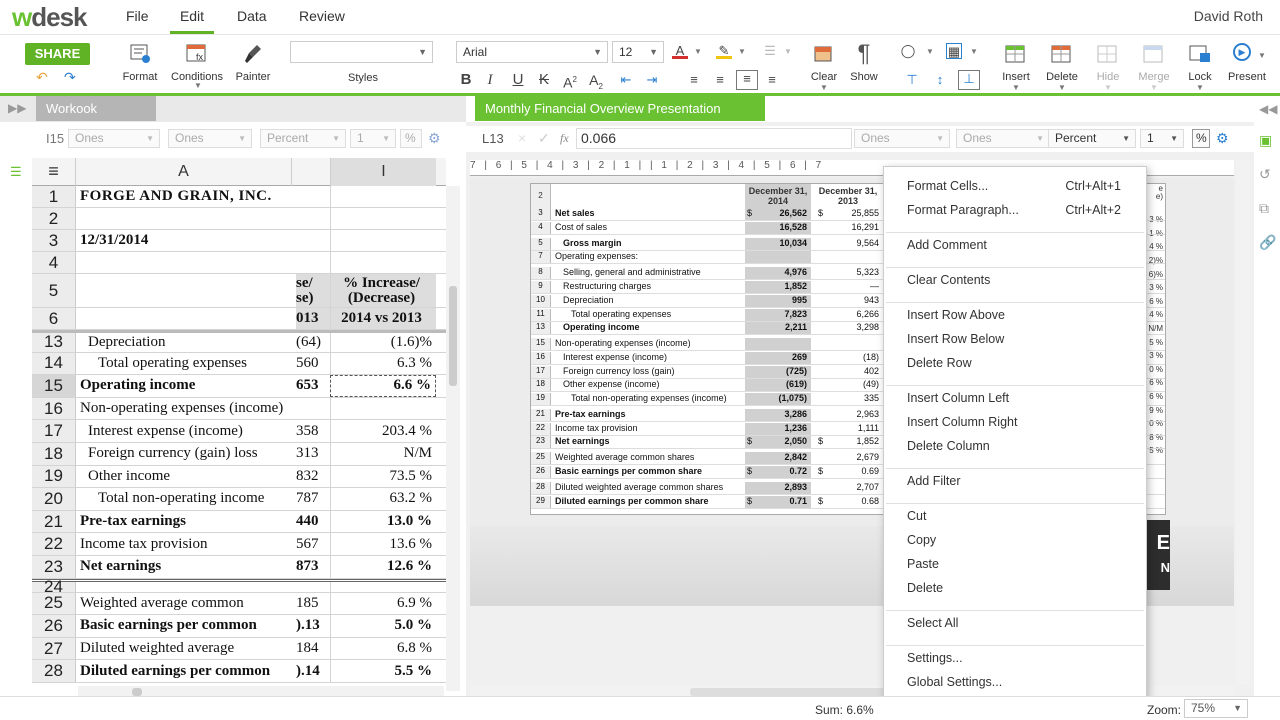 The width and height of the screenshot is (1280, 720). Describe the element at coordinates (383, 603) in the screenshot. I see `cell-i: 6.9 %` at that location.